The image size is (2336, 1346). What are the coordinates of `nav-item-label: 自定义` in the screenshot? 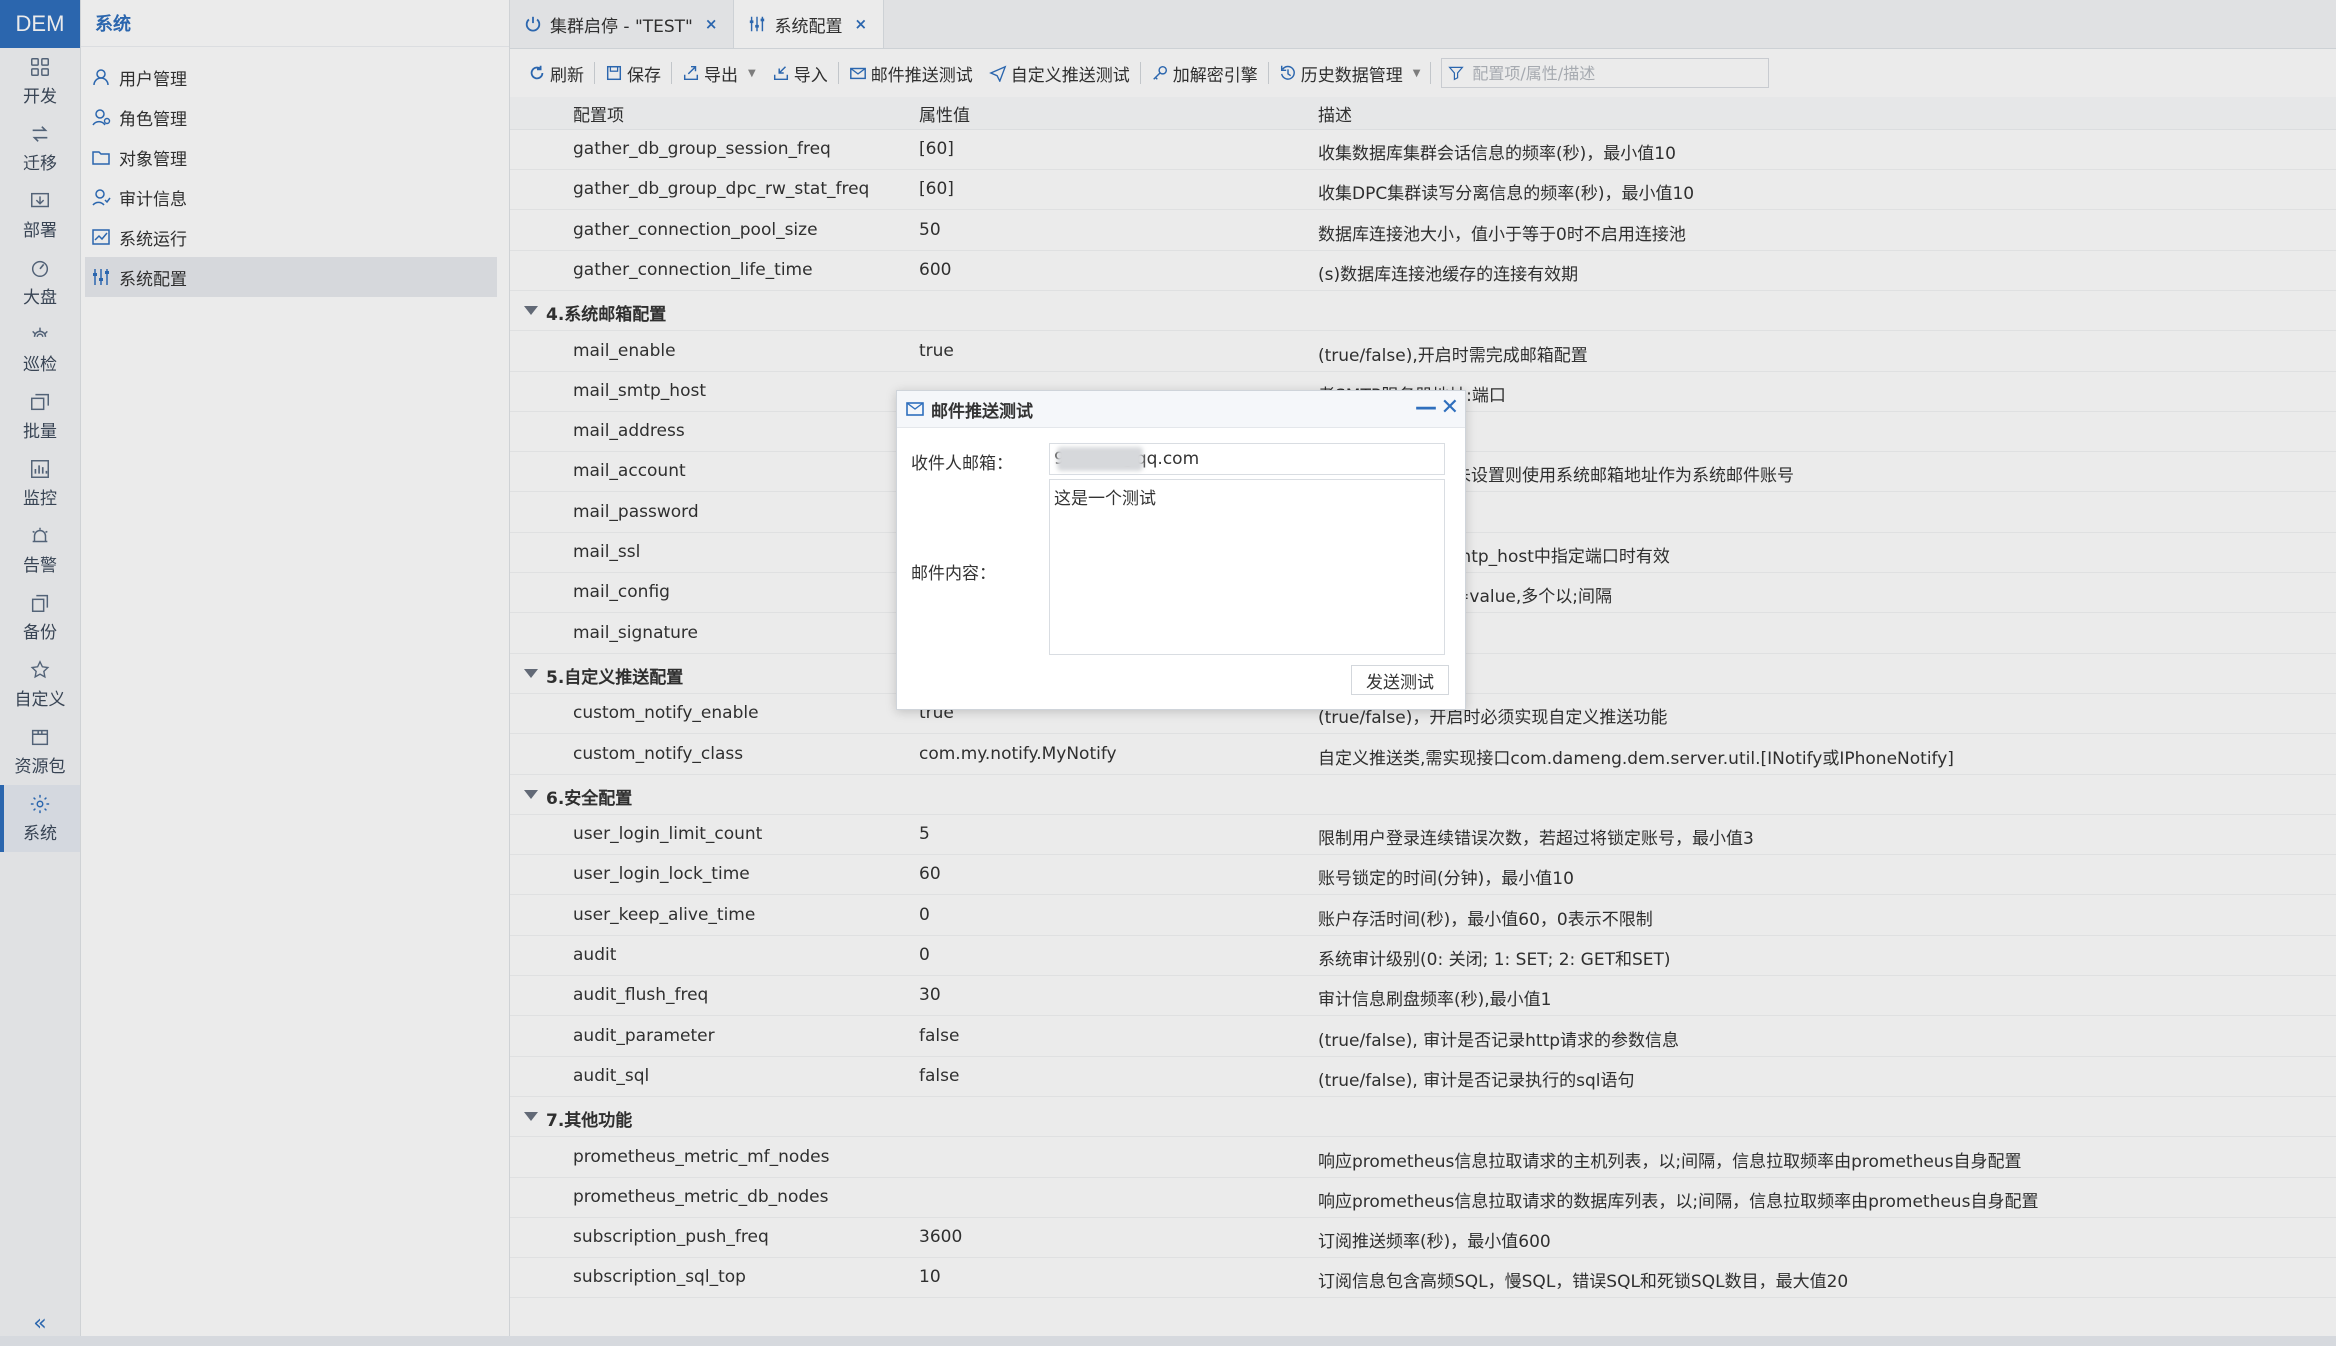 It's located at (40, 700).